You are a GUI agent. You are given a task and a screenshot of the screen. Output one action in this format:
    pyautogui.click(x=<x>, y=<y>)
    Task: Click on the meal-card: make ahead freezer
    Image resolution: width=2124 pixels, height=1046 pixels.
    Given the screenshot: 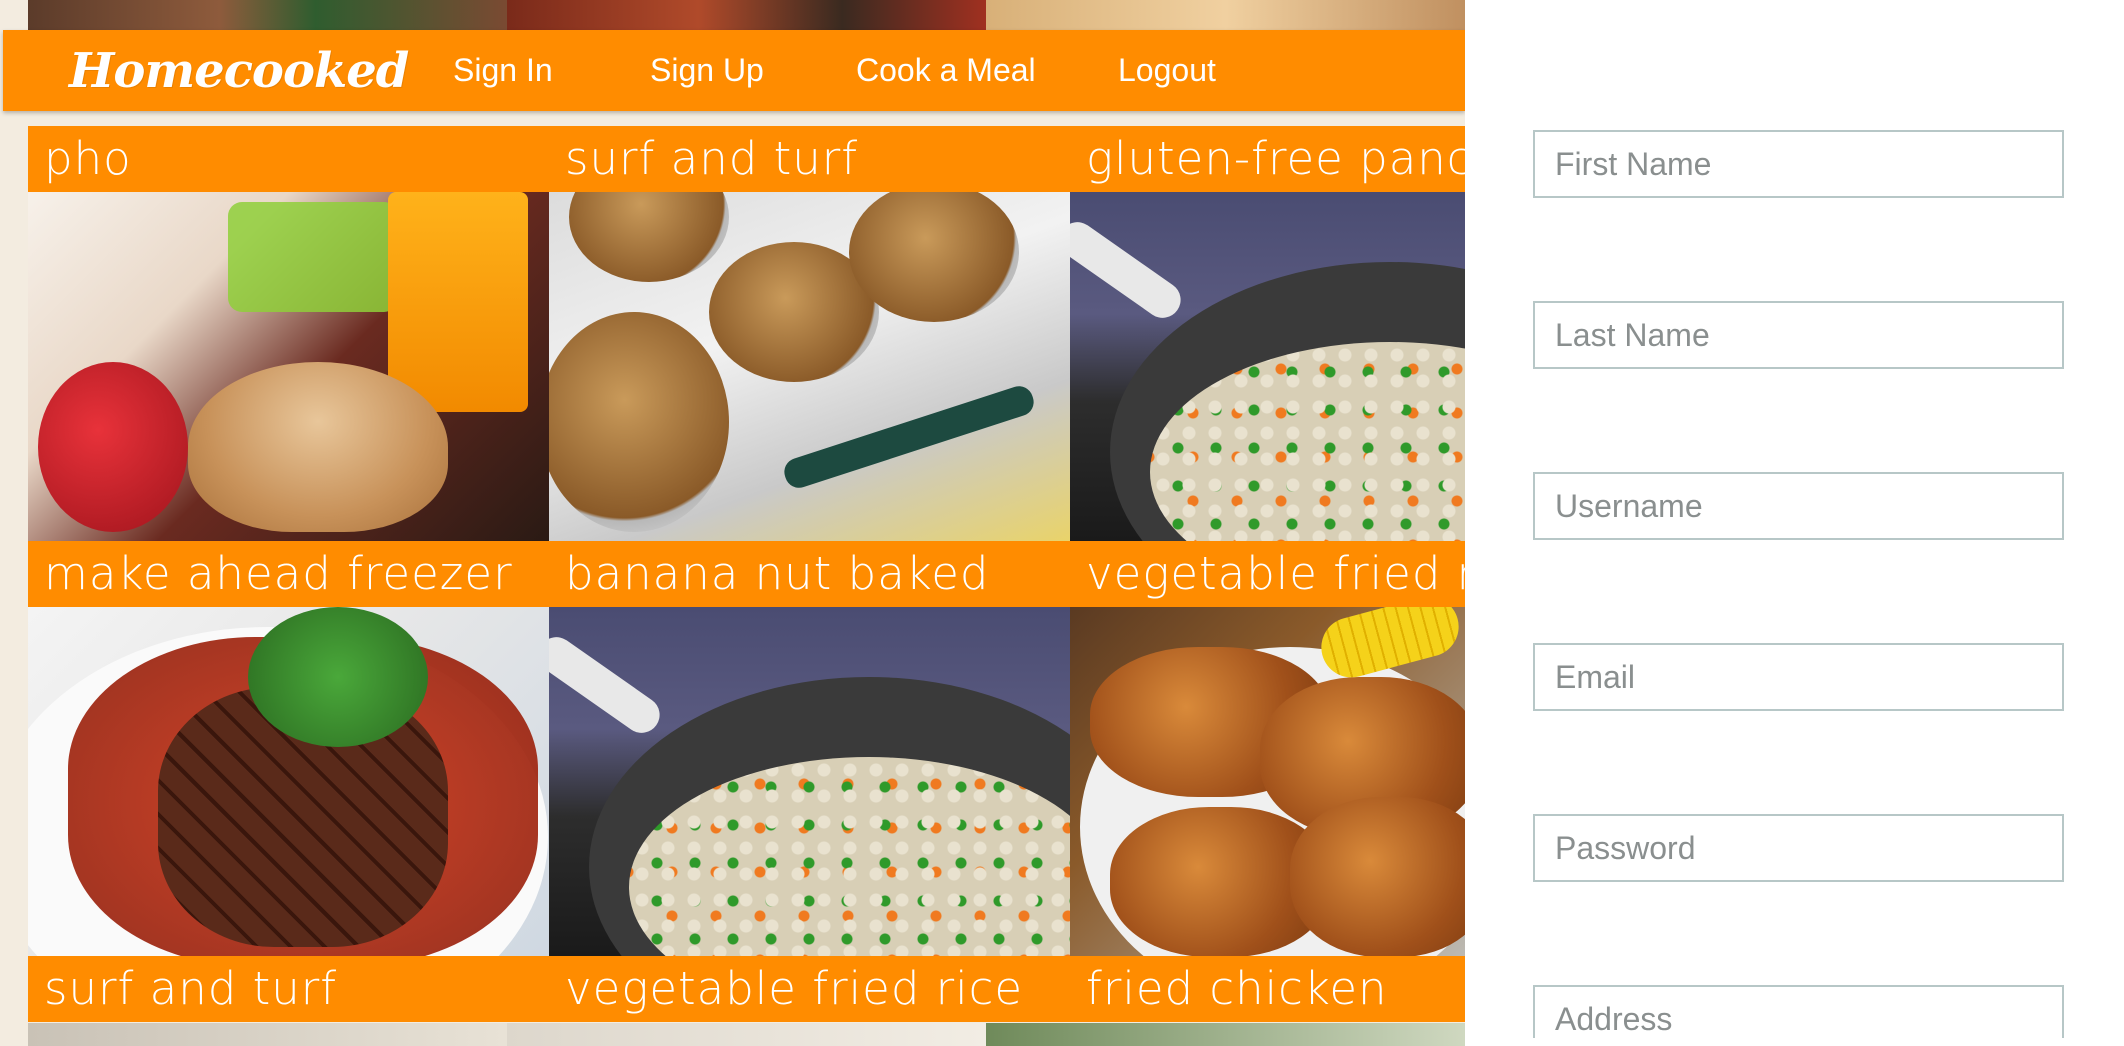 What is the action you would take?
    pyautogui.click(x=288, y=748)
    